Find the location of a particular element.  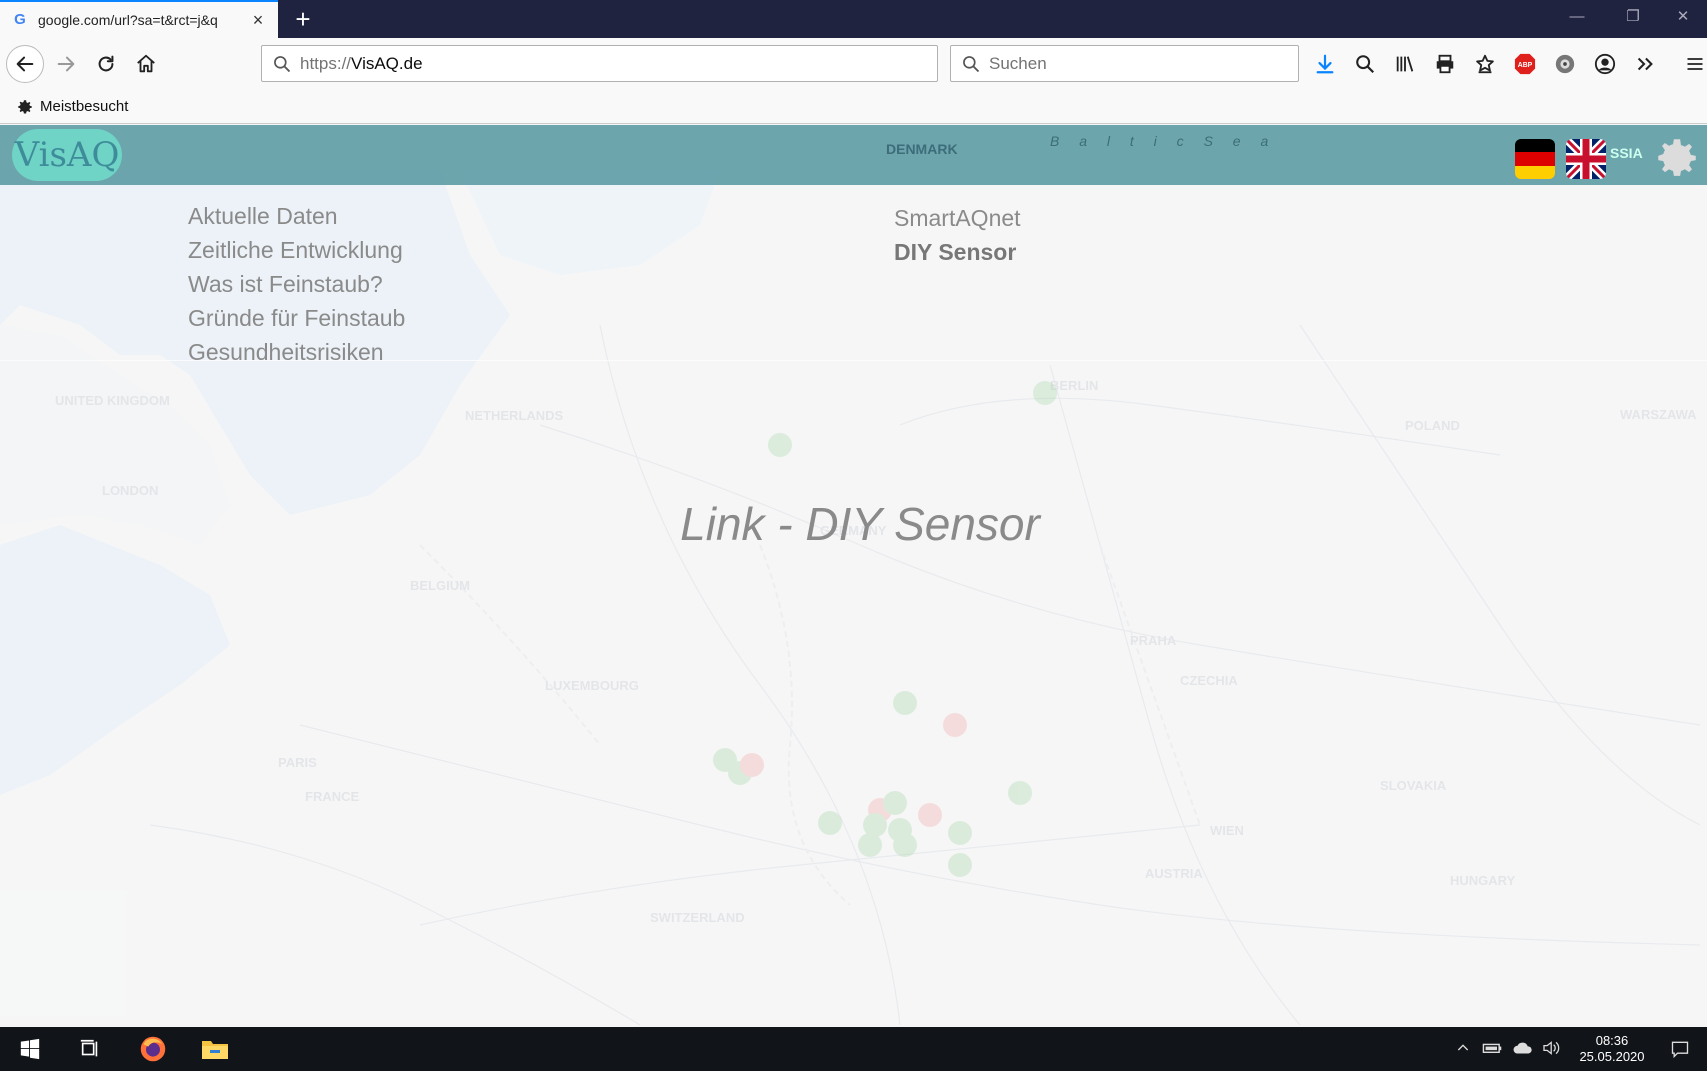

menu-divider is located at coordinates (853, 360).